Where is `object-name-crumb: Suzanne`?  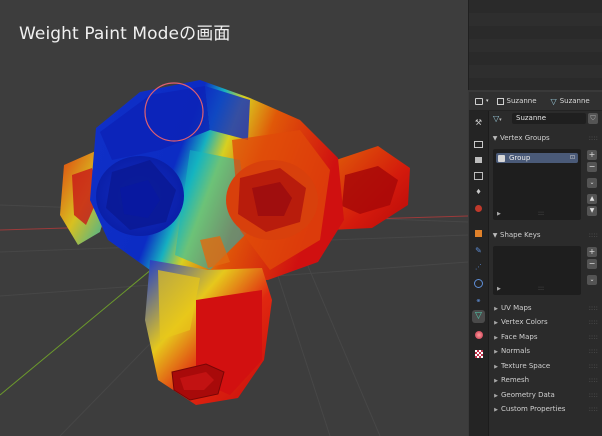
object-name-crumb: Suzanne is located at coordinates (516, 101).